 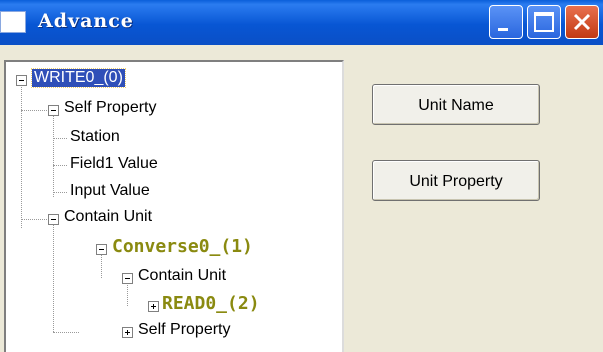 I want to click on close-icon, so click(x=582, y=22).